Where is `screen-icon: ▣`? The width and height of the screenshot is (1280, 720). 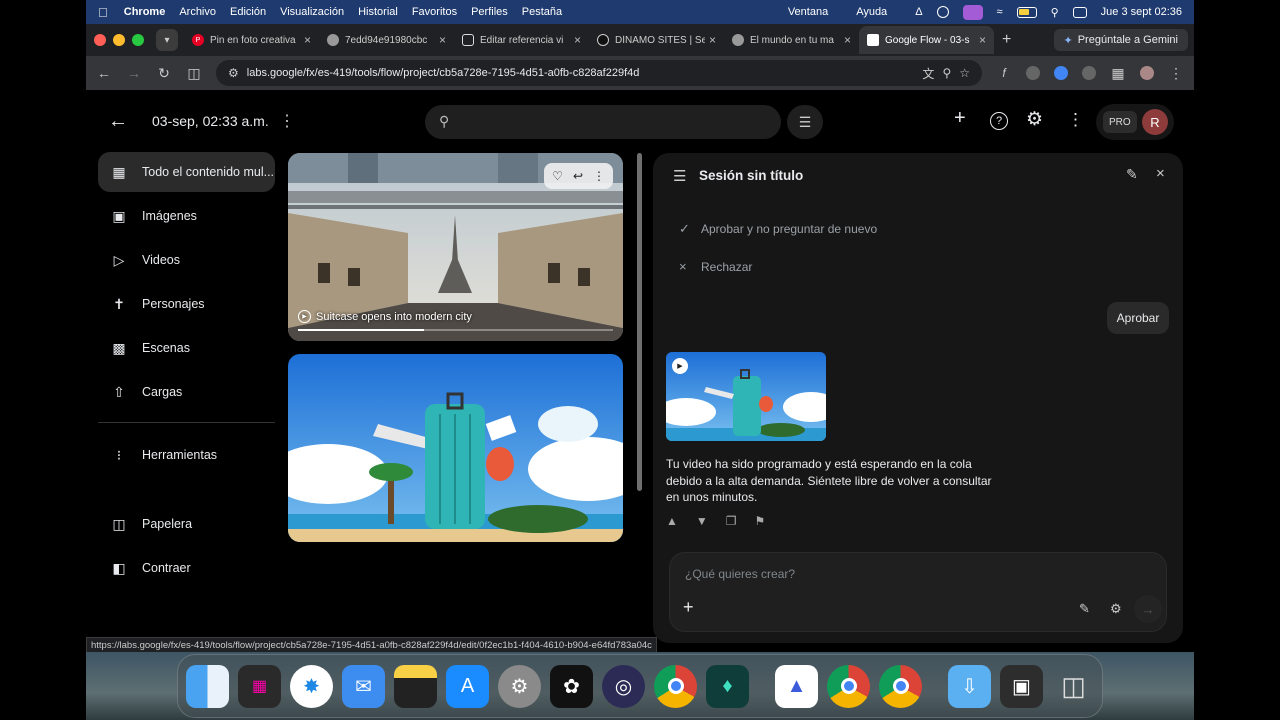 screen-icon: ▣ is located at coordinates (1021, 686).